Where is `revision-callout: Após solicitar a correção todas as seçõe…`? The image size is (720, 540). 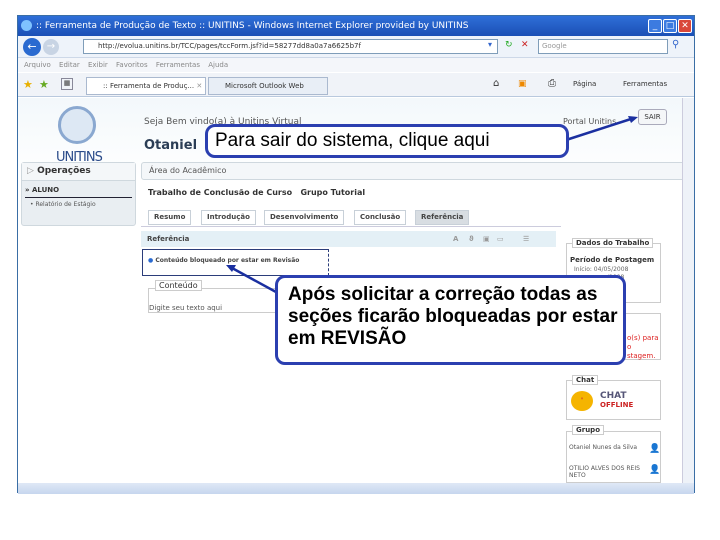
revision-callout: Após solicitar a correção todas as seçõe… is located at coordinates (450, 320).